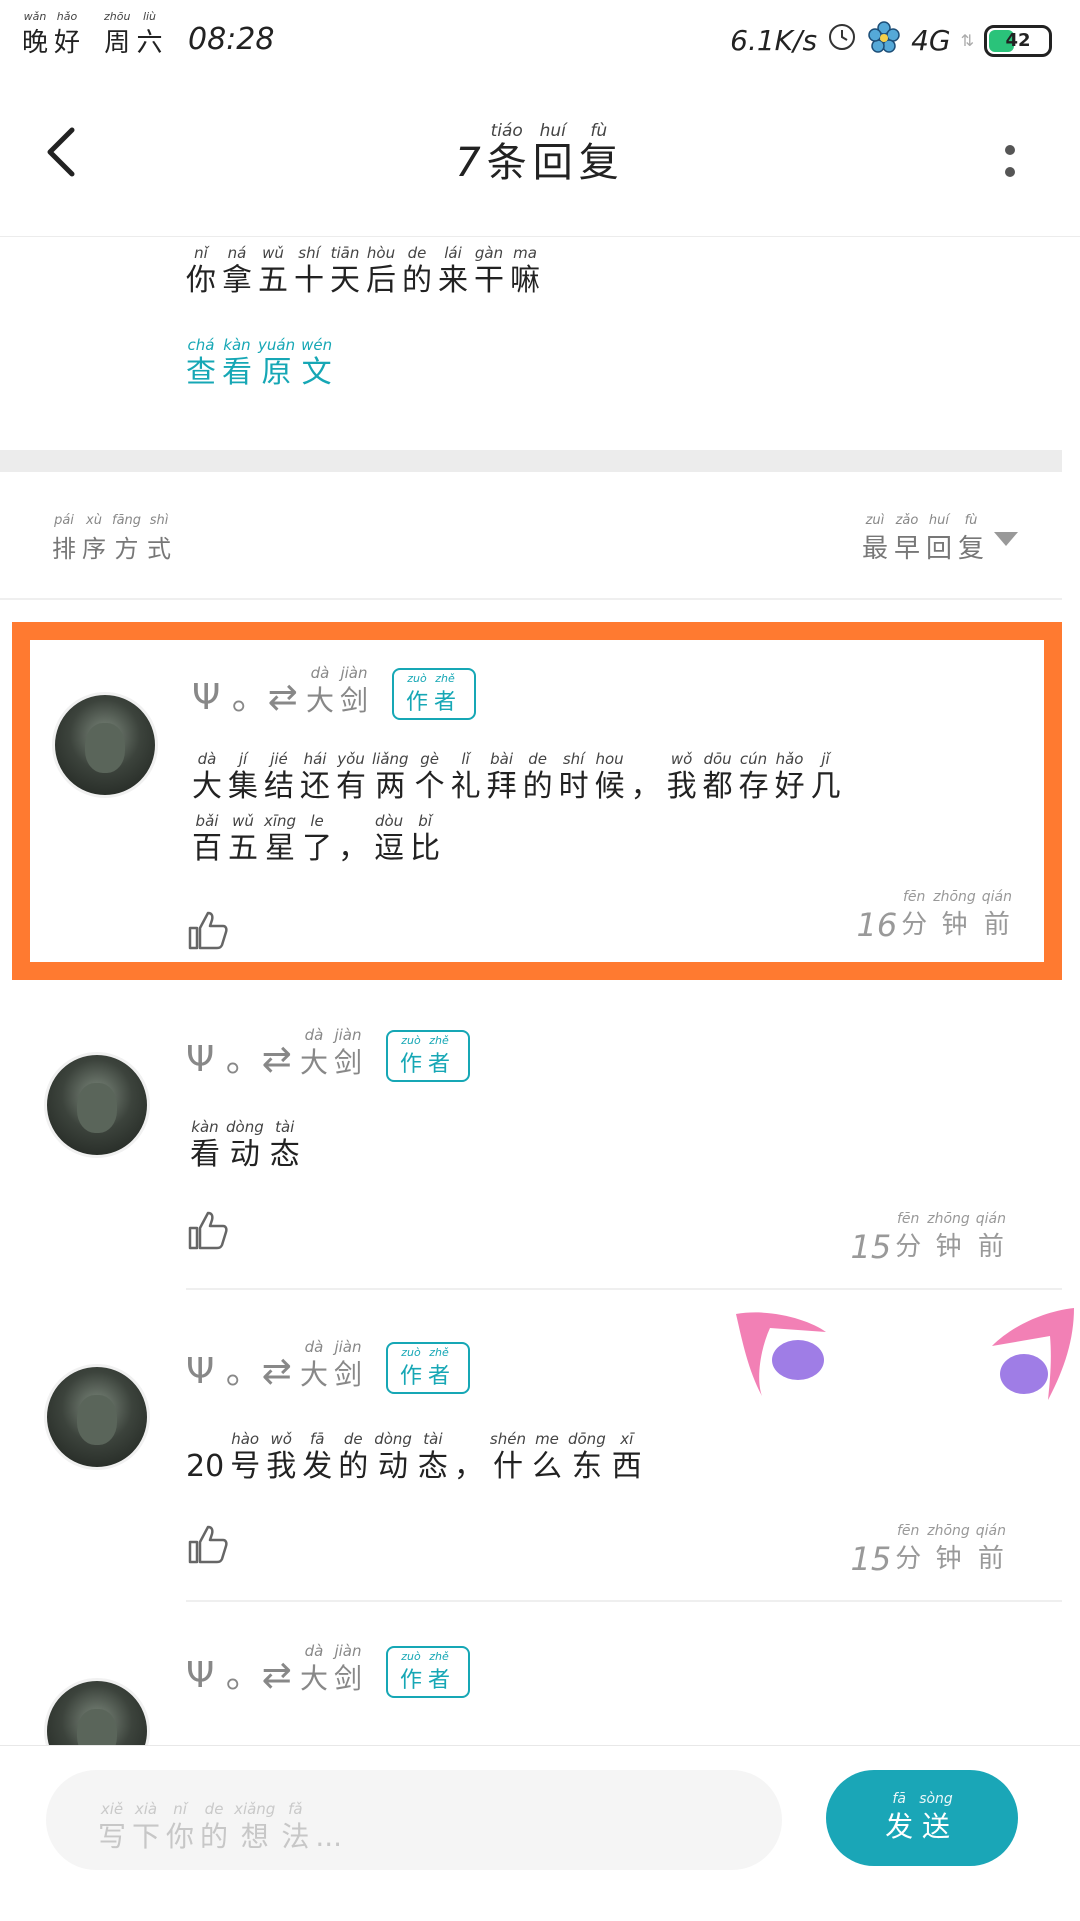 The height and width of the screenshot is (1921, 1080). Describe the element at coordinates (453, 271) in the screenshot. I see `ruby-char: lái 来` at that location.